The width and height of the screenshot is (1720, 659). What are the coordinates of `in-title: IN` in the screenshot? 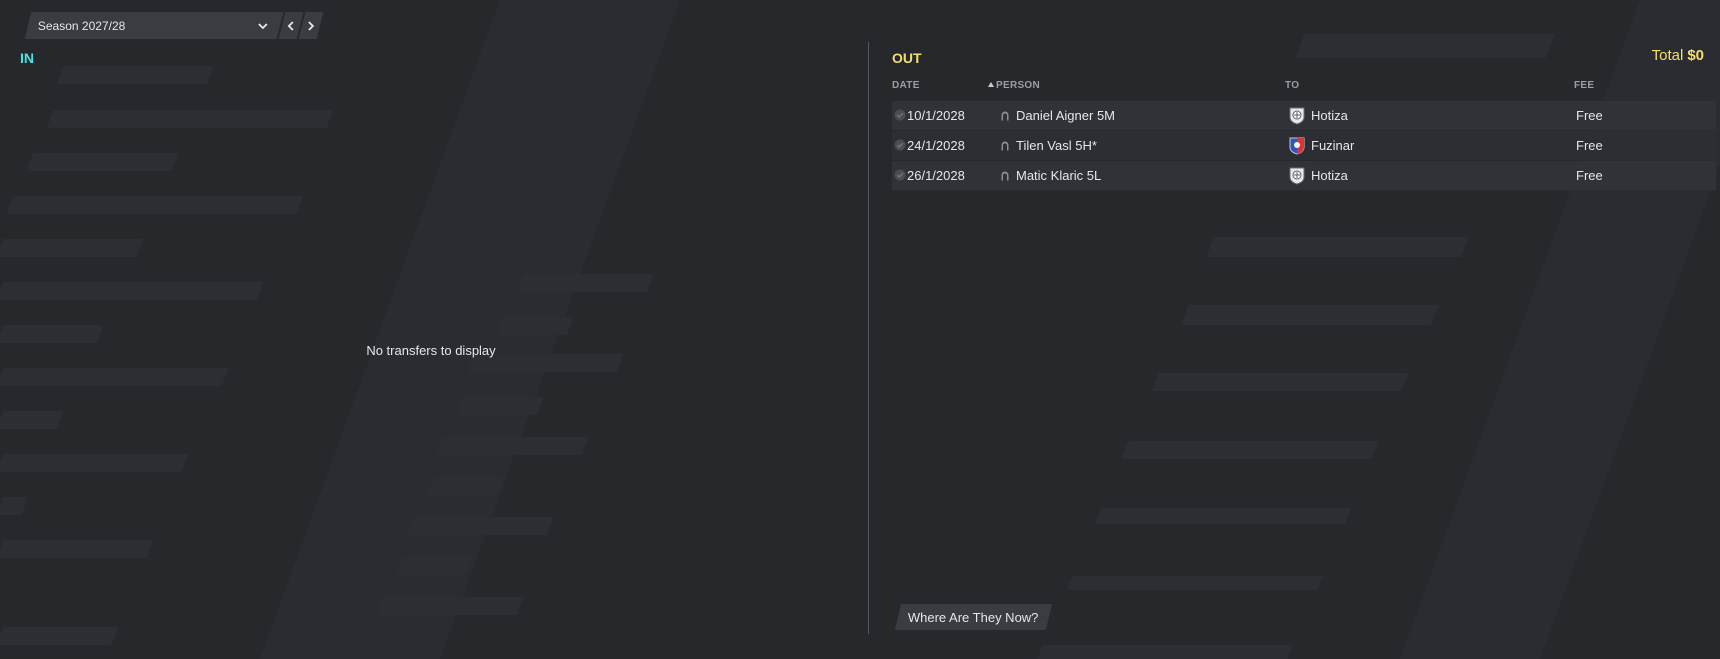 It's located at (27, 58).